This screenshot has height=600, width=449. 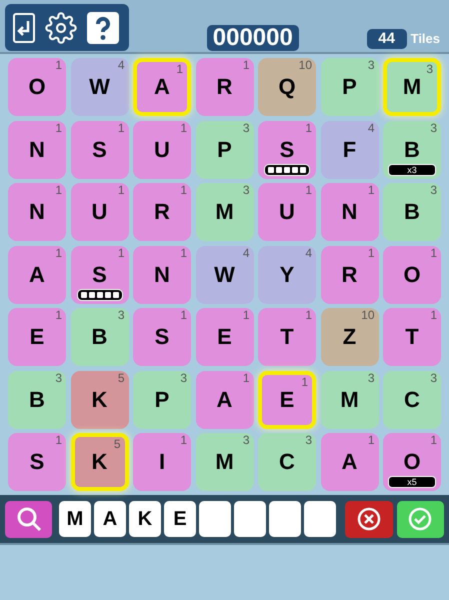 I want to click on letter-tile: B 3 x3, so click(x=412, y=149).